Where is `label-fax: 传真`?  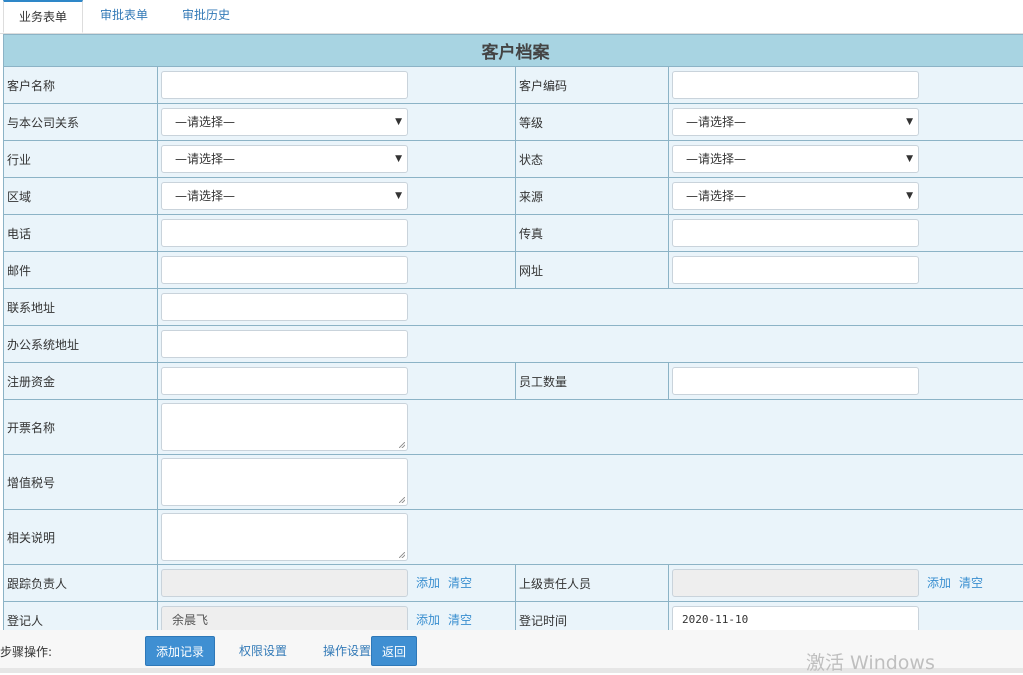
label-fax: 传真 is located at coordinates (592, 233).